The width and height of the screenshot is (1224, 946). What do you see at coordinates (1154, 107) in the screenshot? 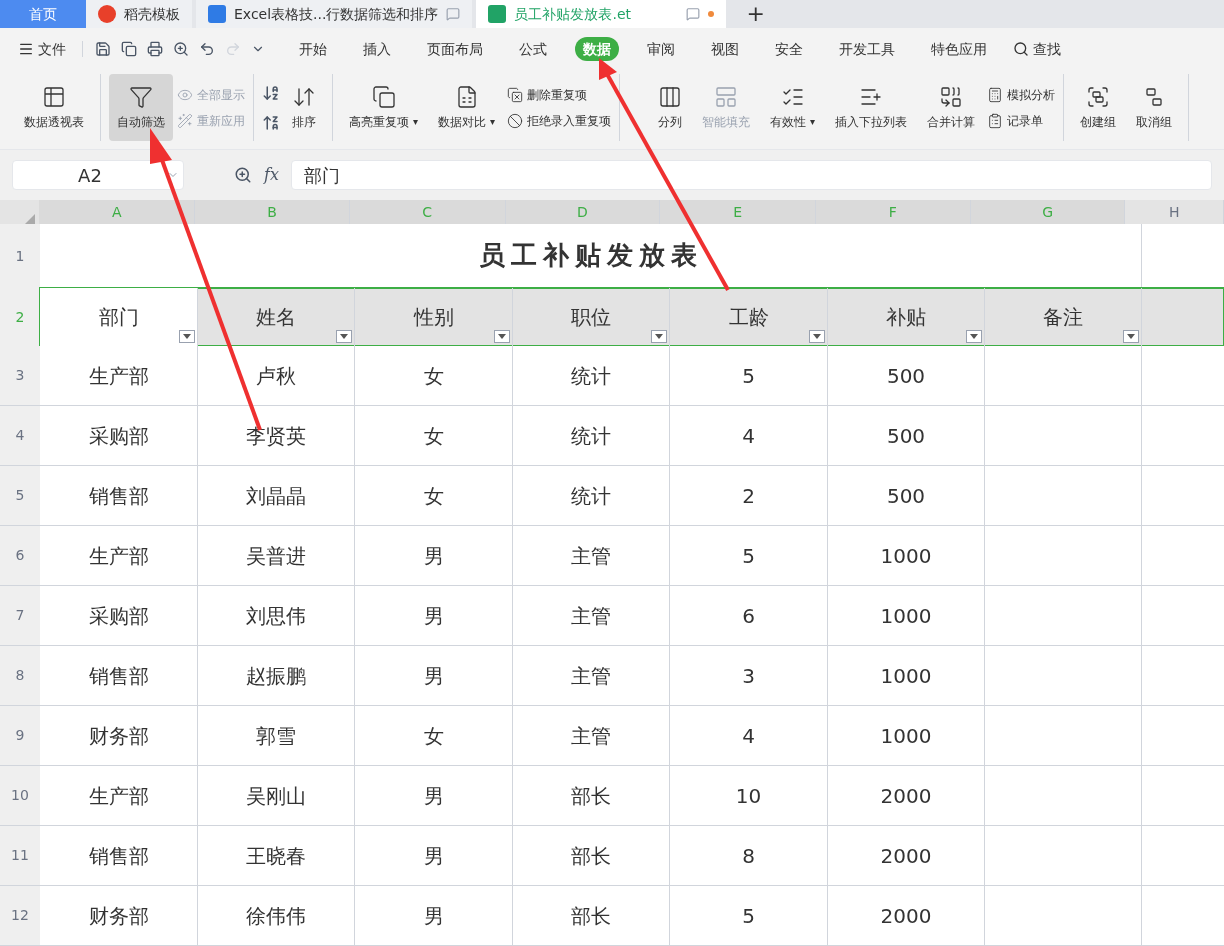
I see `ribbon-button: 取消组` at bounding box center [1154, 107].